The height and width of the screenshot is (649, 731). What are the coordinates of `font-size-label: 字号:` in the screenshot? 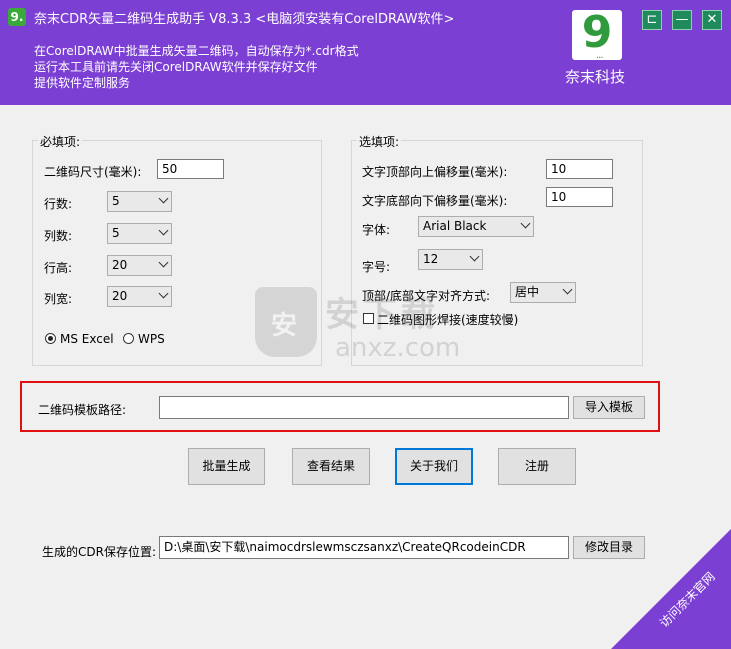 It's located at (376, 267).